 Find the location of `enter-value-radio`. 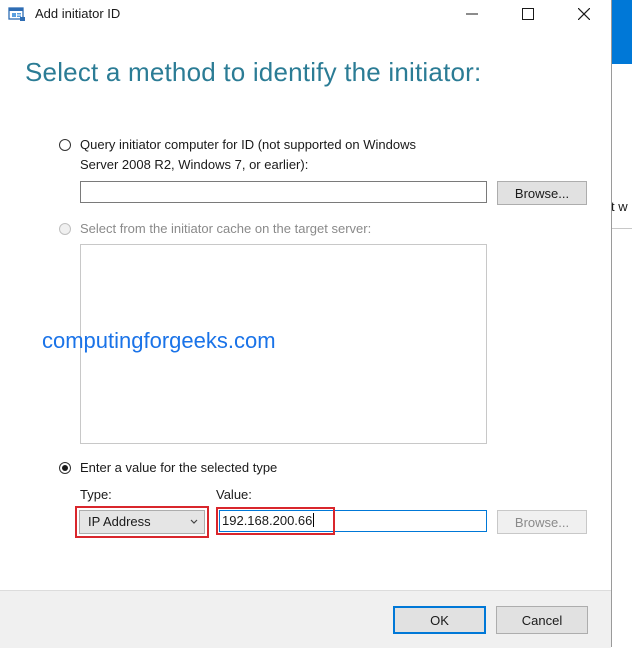

enter-value-radio is located at coordinates (65, 468).